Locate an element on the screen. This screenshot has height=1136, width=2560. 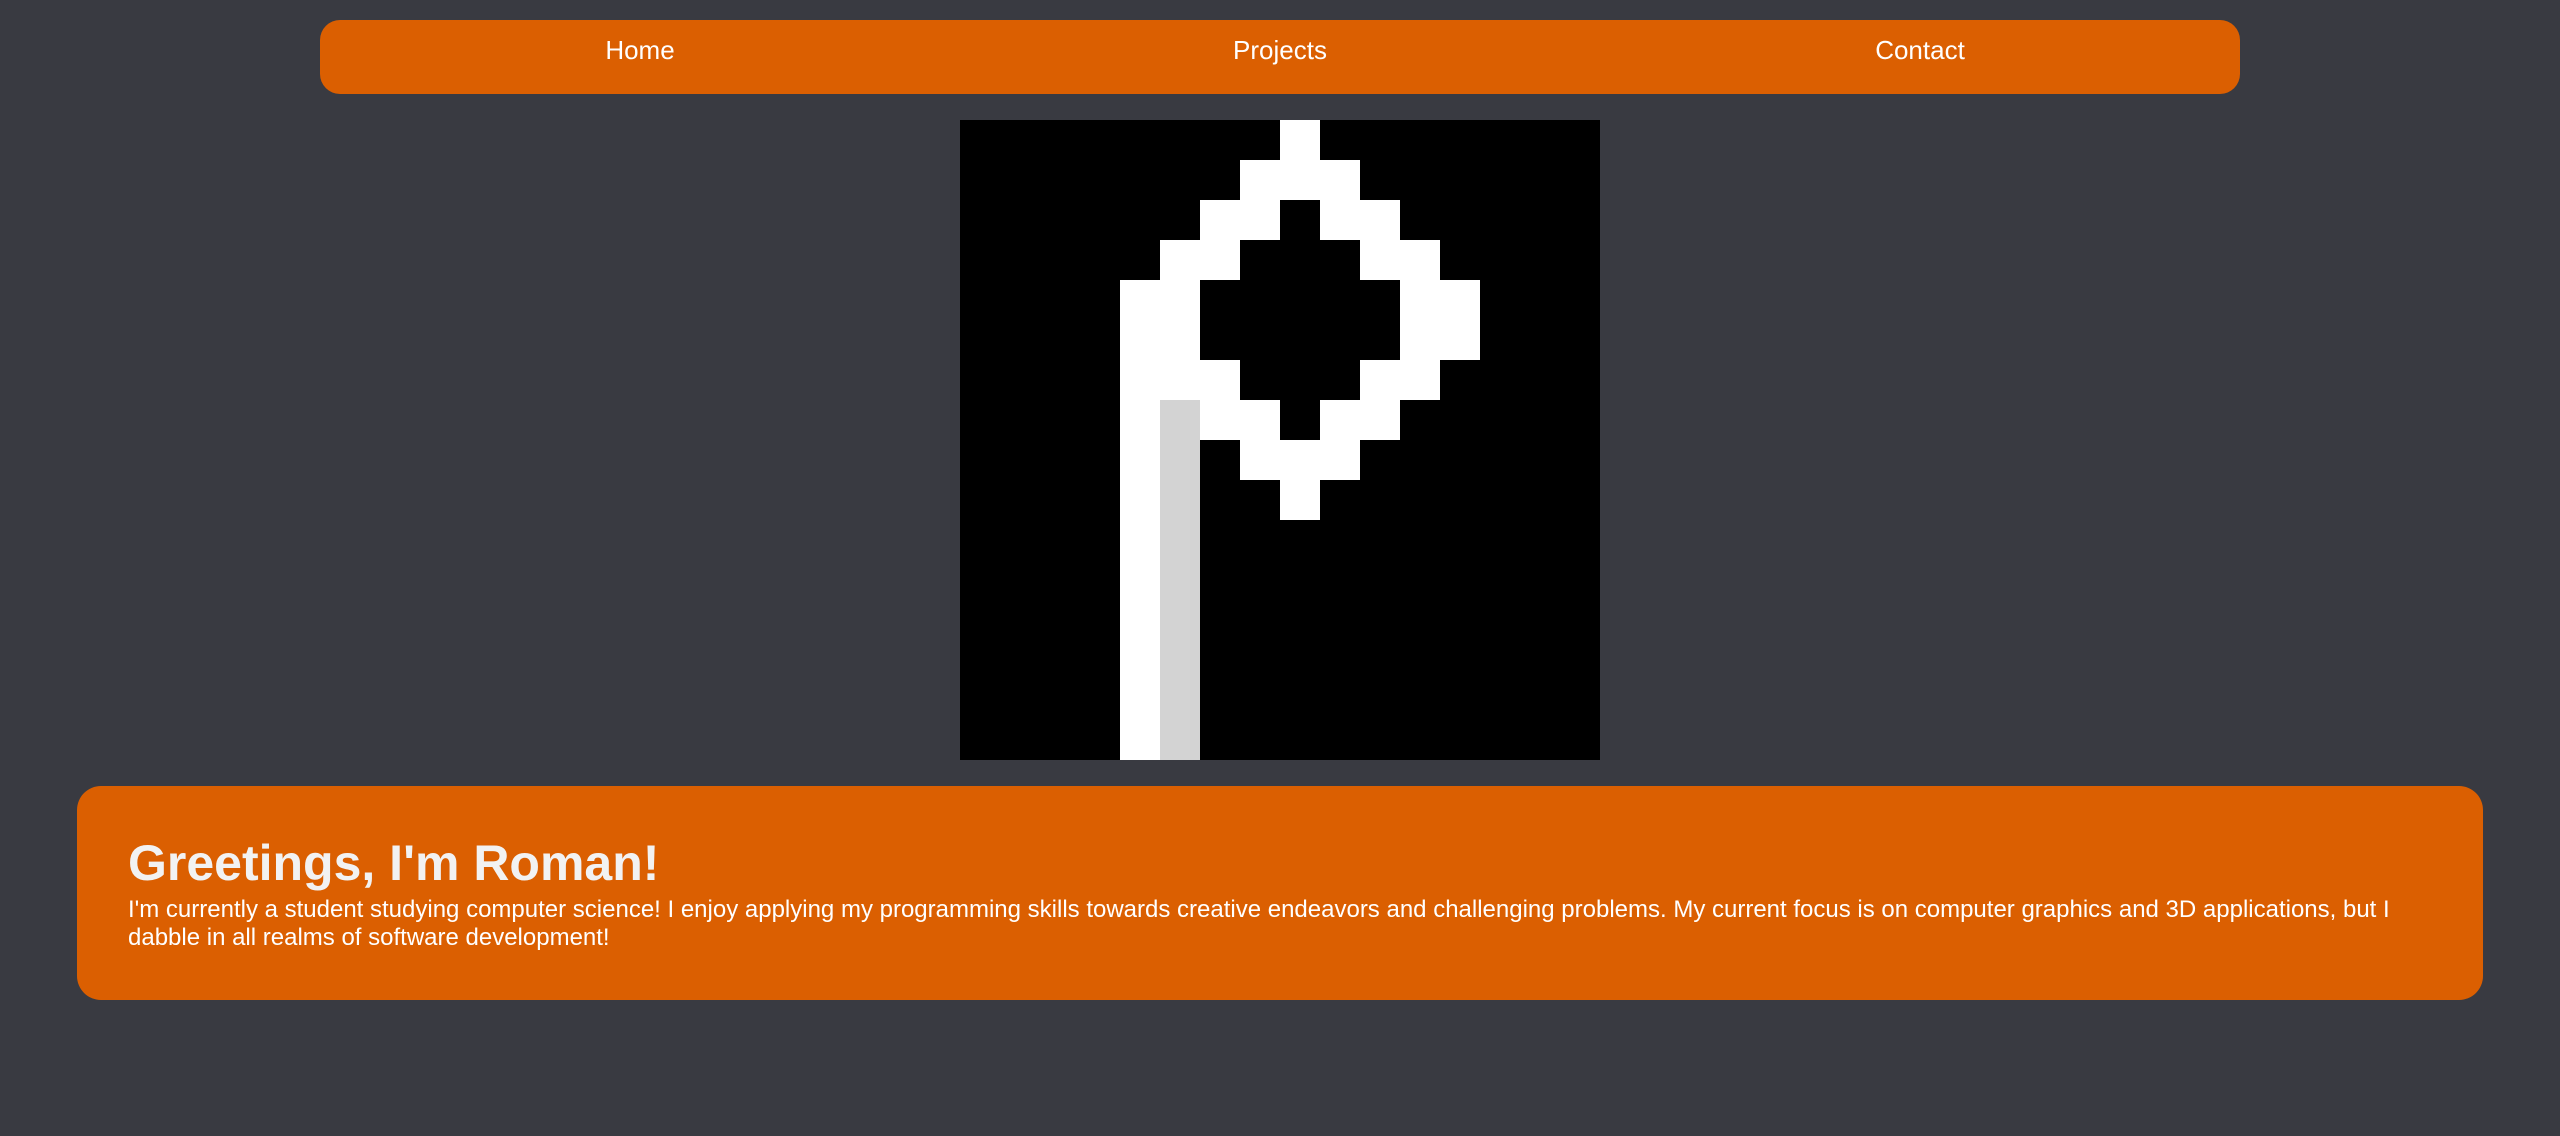
nav-projects-link: Projects is located at coordinates (1280, 57).